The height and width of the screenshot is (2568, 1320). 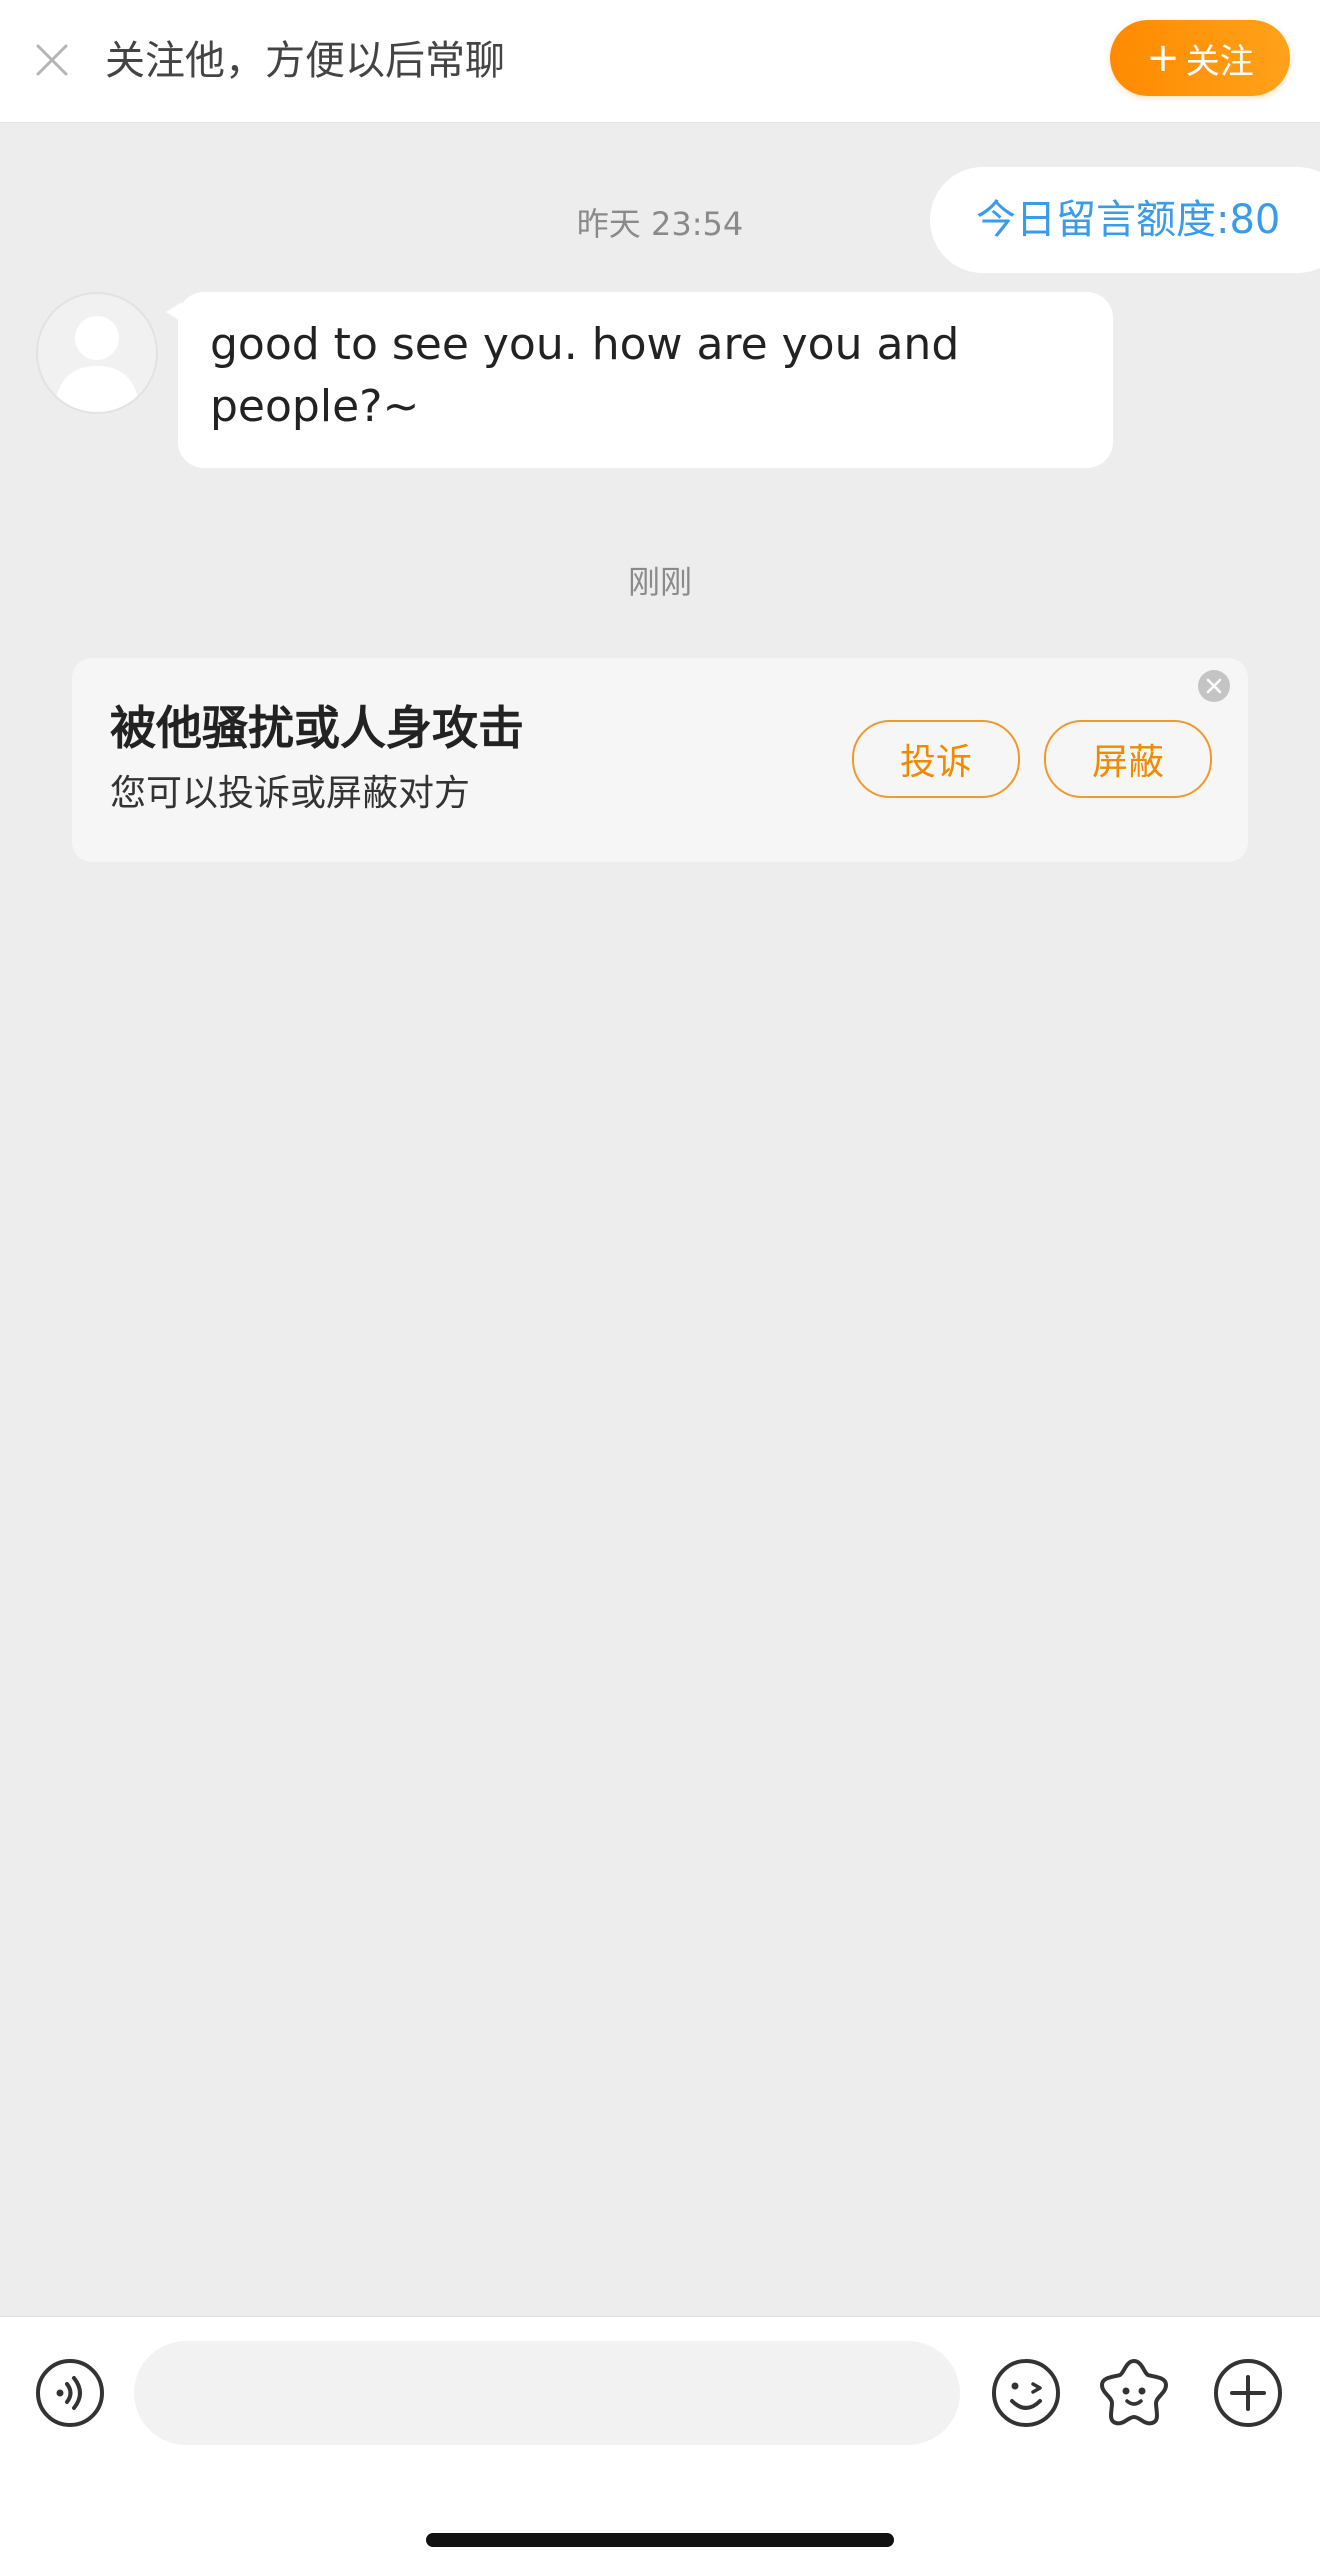 I want to click on plus-icon: +, so click(x=1163, y=58).